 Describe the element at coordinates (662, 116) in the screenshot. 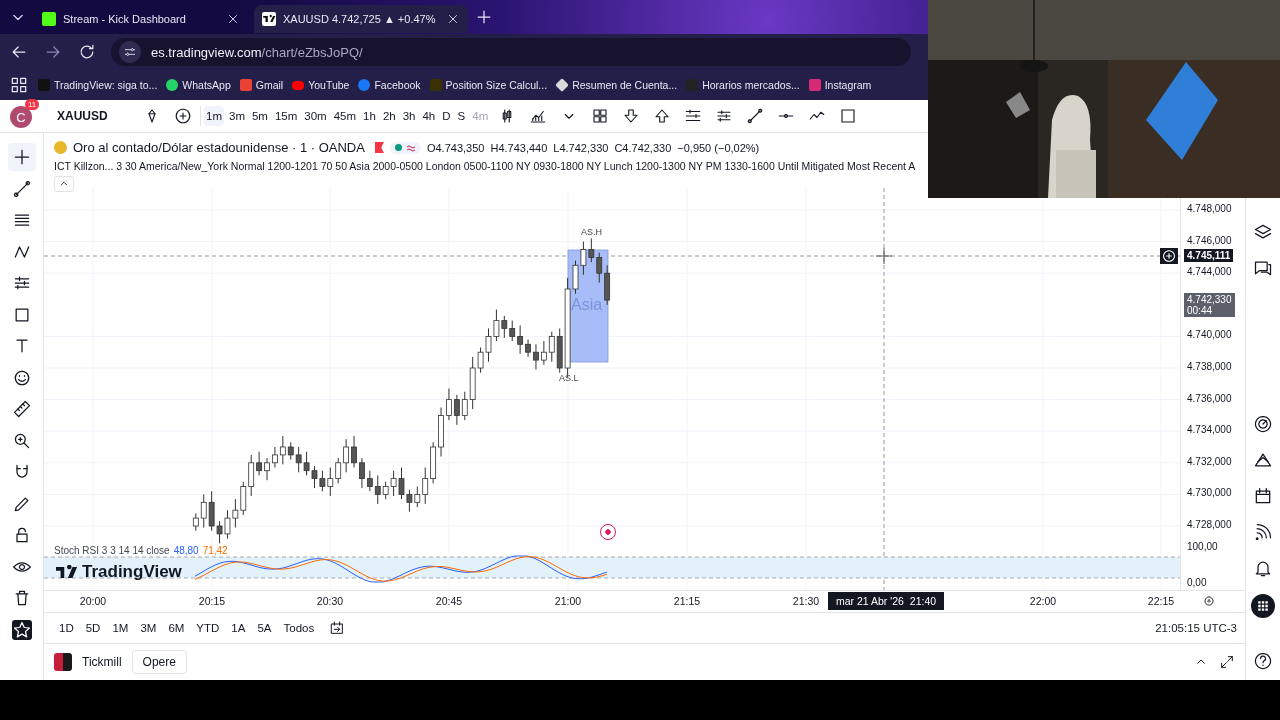

I see `arrow-up-icon` at that location.